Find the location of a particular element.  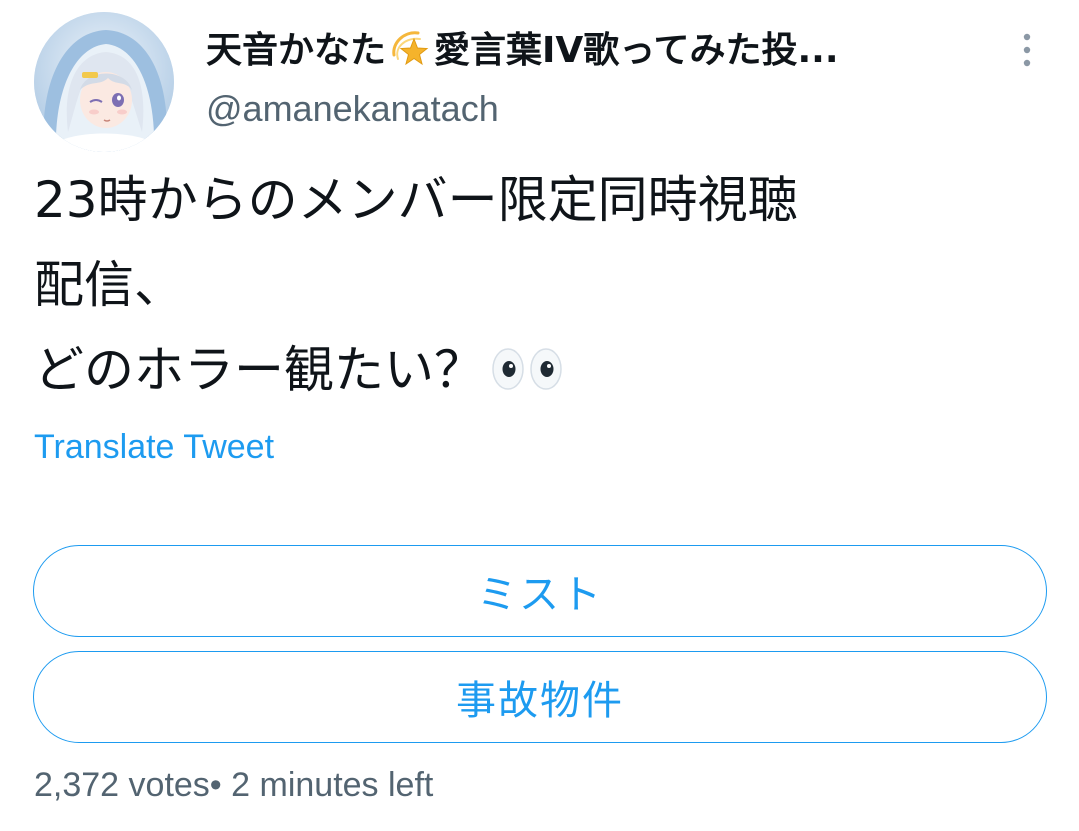

poll-option-1: ミスト is located at coordinates (540, 591).